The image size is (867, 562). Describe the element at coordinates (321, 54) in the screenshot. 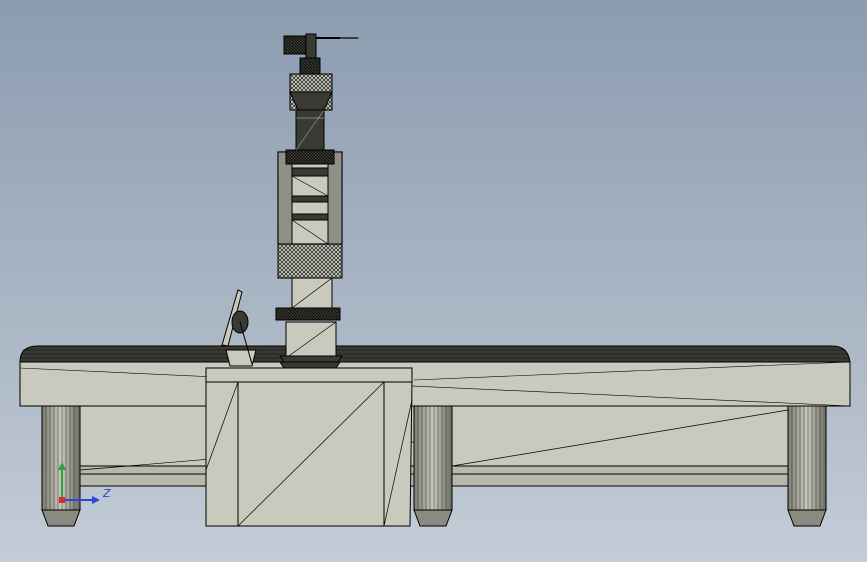

I see `robot-wrist-tool` at that location.